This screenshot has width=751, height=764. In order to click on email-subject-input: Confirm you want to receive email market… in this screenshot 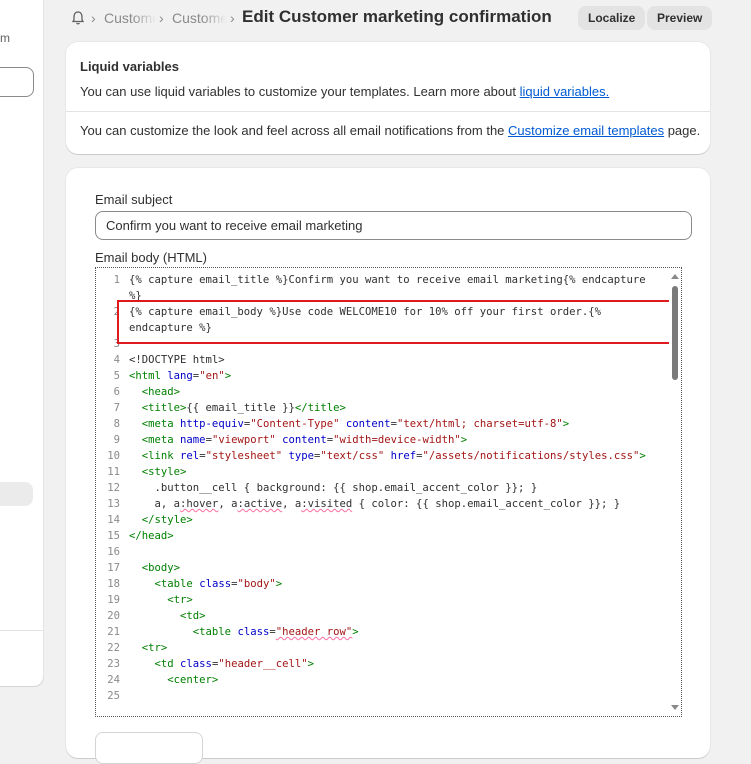, I will do `click(393, 225)`.